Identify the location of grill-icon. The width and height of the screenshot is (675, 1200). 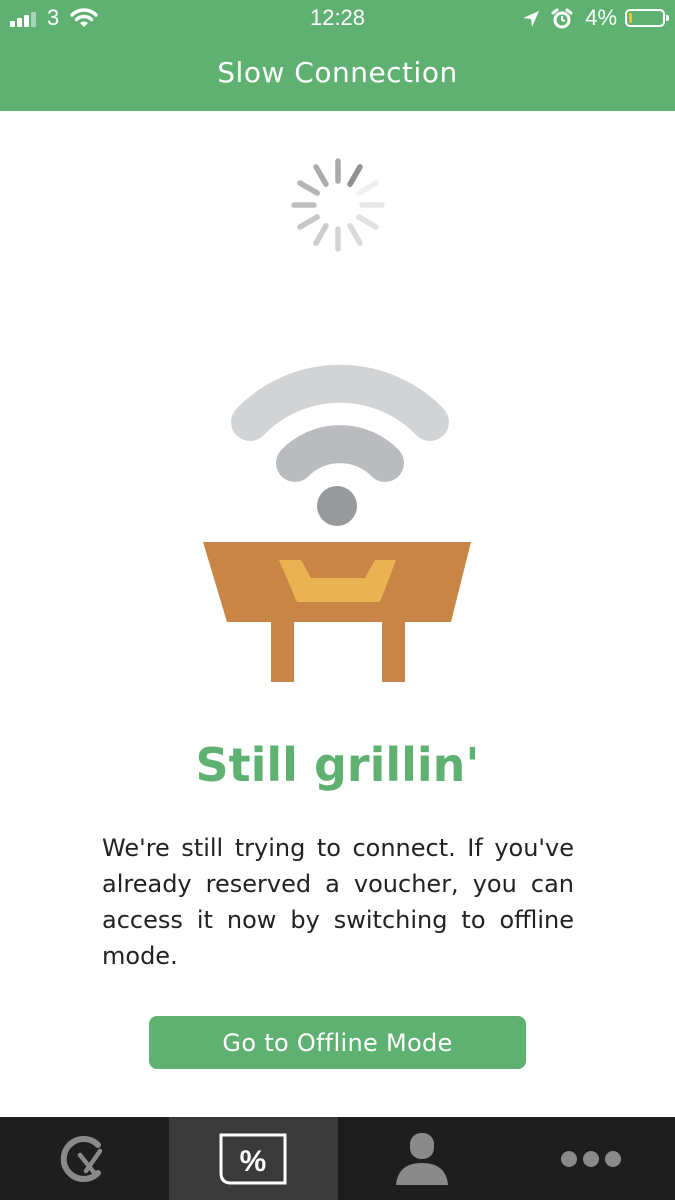
(337, 612).